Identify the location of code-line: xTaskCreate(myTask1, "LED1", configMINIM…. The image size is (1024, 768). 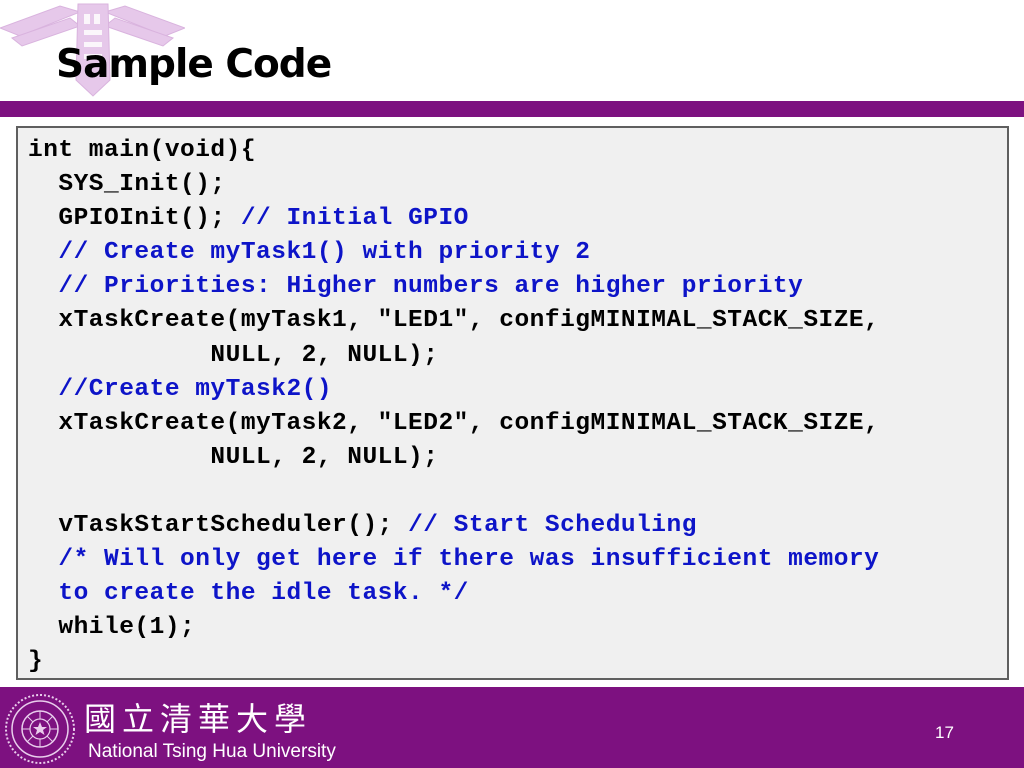
(453, 320).